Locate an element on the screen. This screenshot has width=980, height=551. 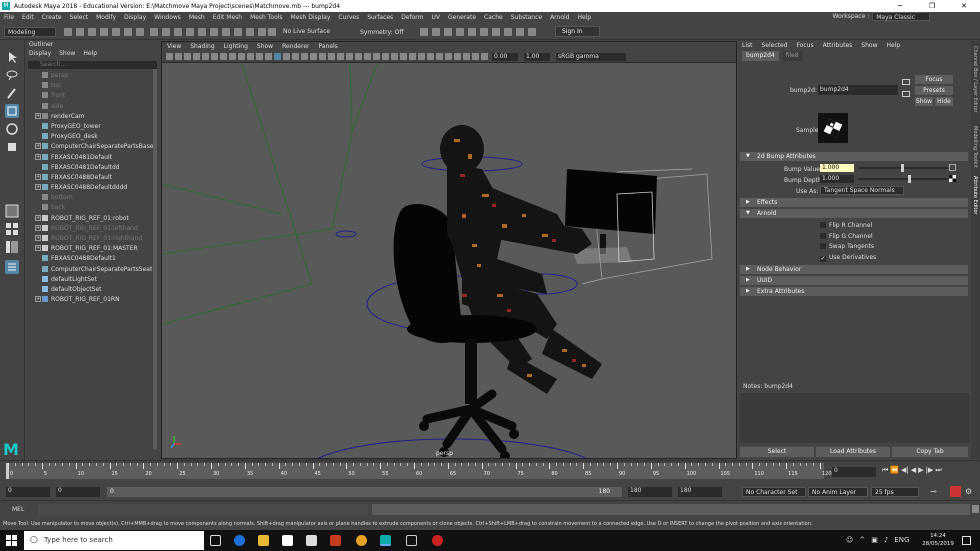
outliner-item: + ROBOT_RIG_REF_01:MASTER is located at coordinates (92, 249).